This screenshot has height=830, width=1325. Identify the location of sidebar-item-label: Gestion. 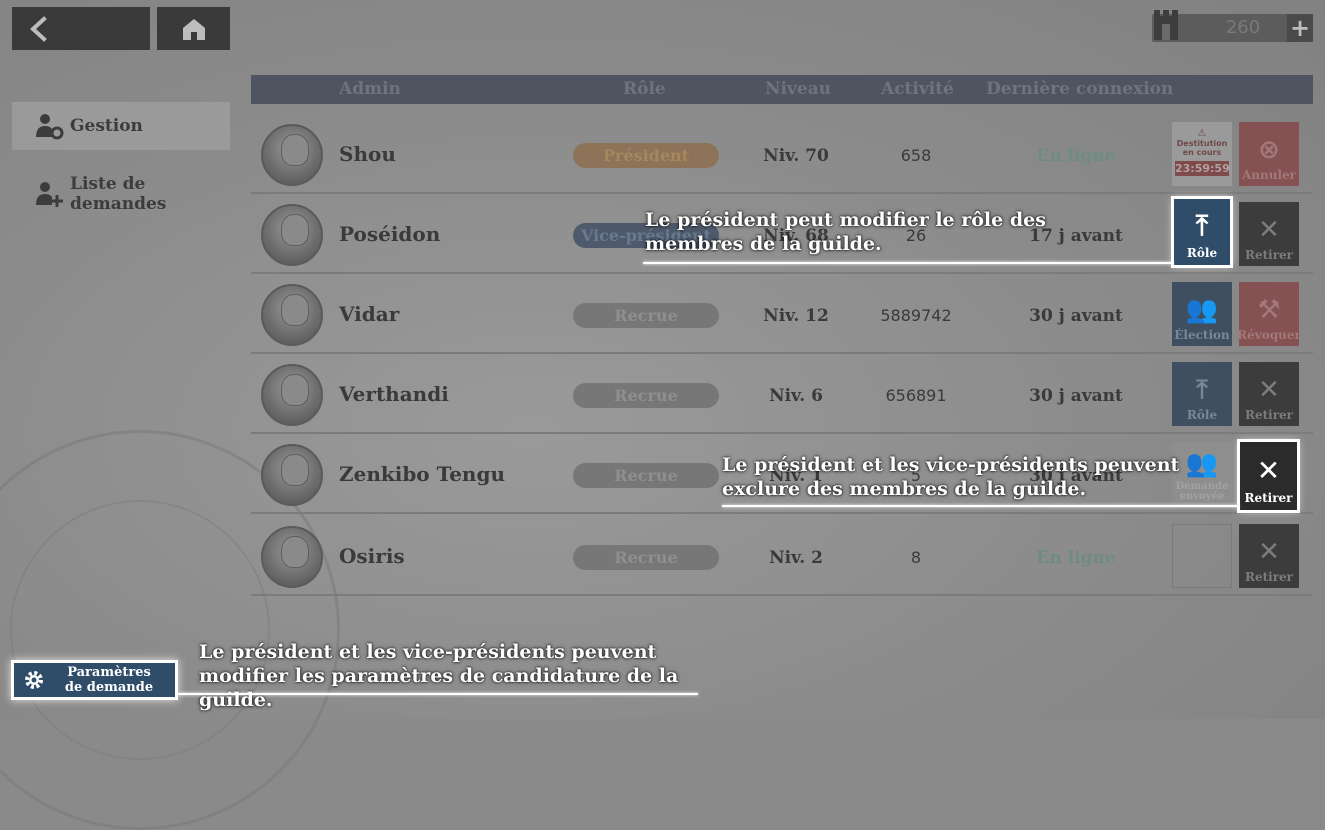
(106, 126).